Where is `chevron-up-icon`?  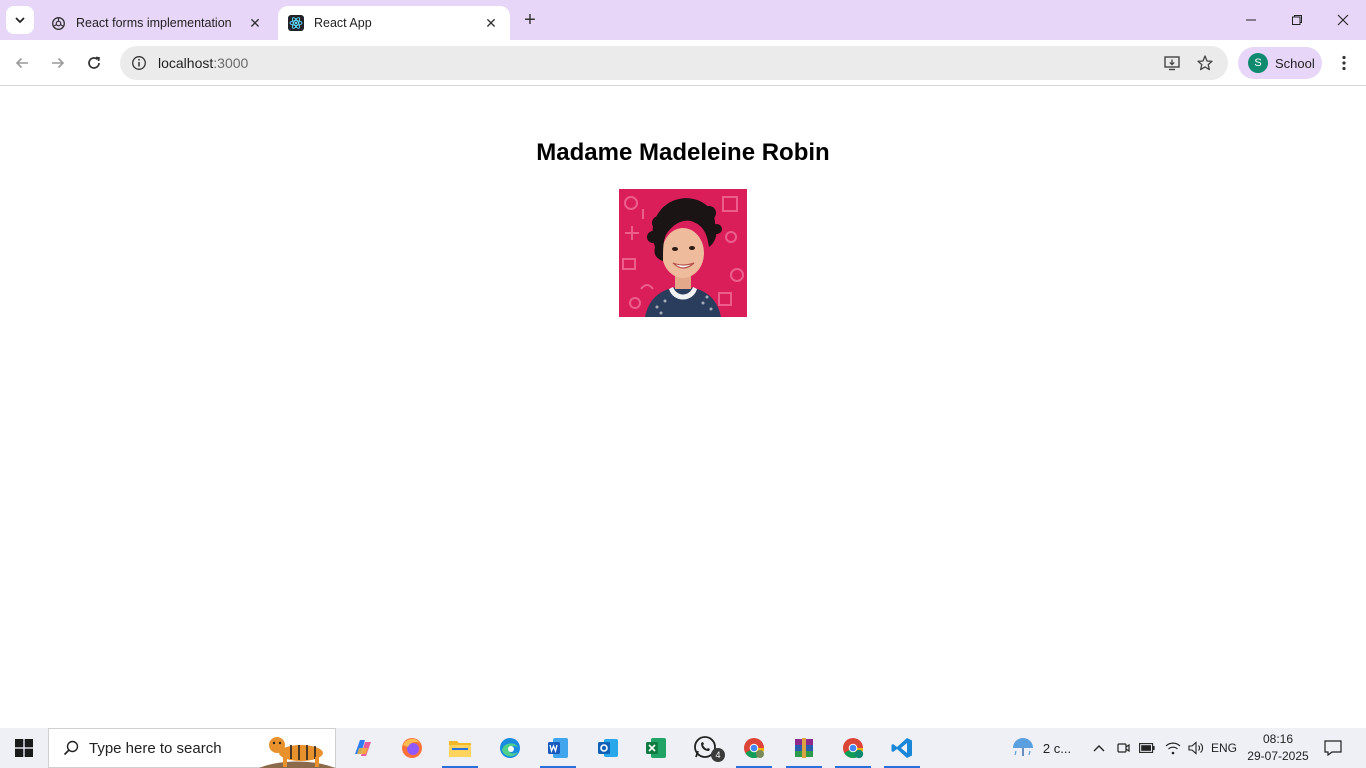 chevron-up-icon is located at coordinates (1099, 748).